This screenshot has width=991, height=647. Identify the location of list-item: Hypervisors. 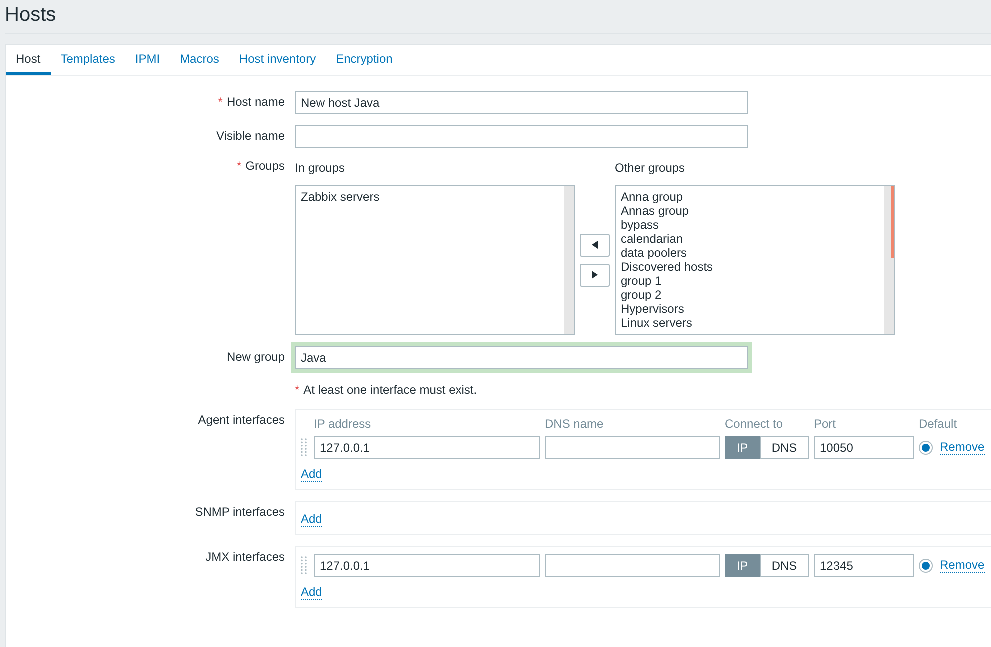
(750, 309).